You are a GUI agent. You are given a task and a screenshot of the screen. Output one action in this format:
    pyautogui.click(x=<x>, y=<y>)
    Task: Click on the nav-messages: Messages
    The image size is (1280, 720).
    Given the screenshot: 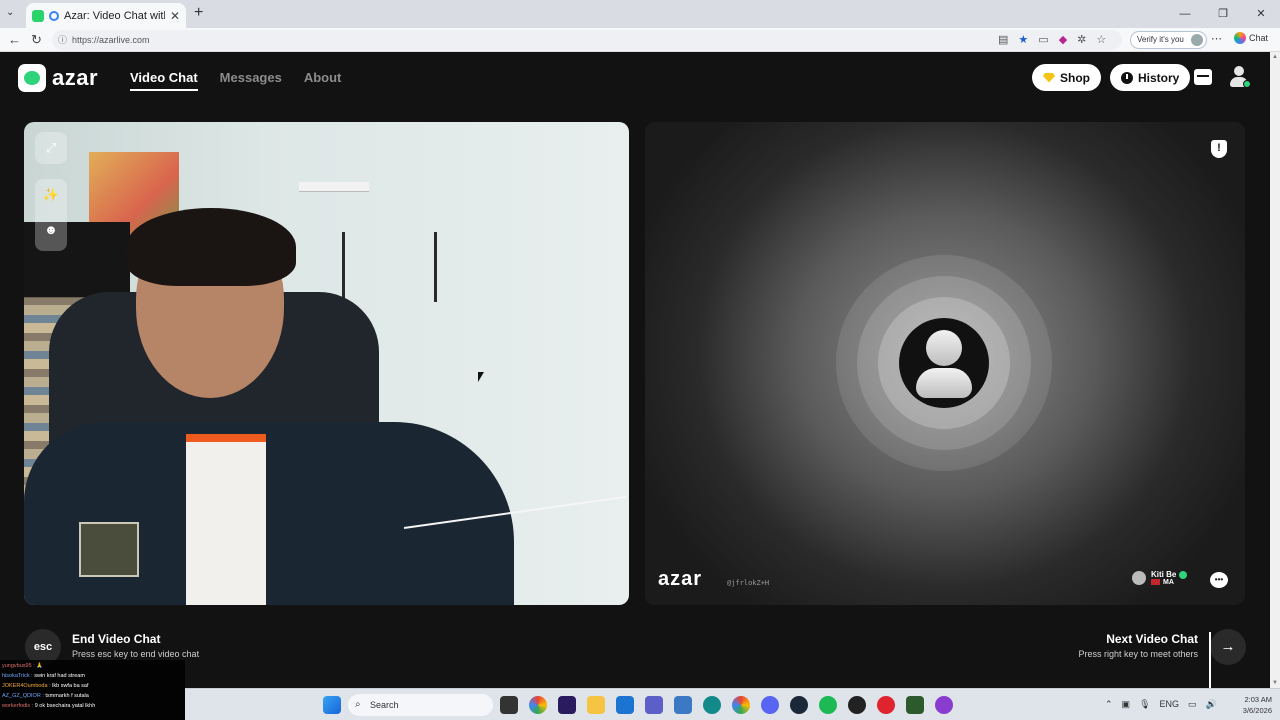 What is the action you would take?
    pyautogui.click(x=251, y=80)
    